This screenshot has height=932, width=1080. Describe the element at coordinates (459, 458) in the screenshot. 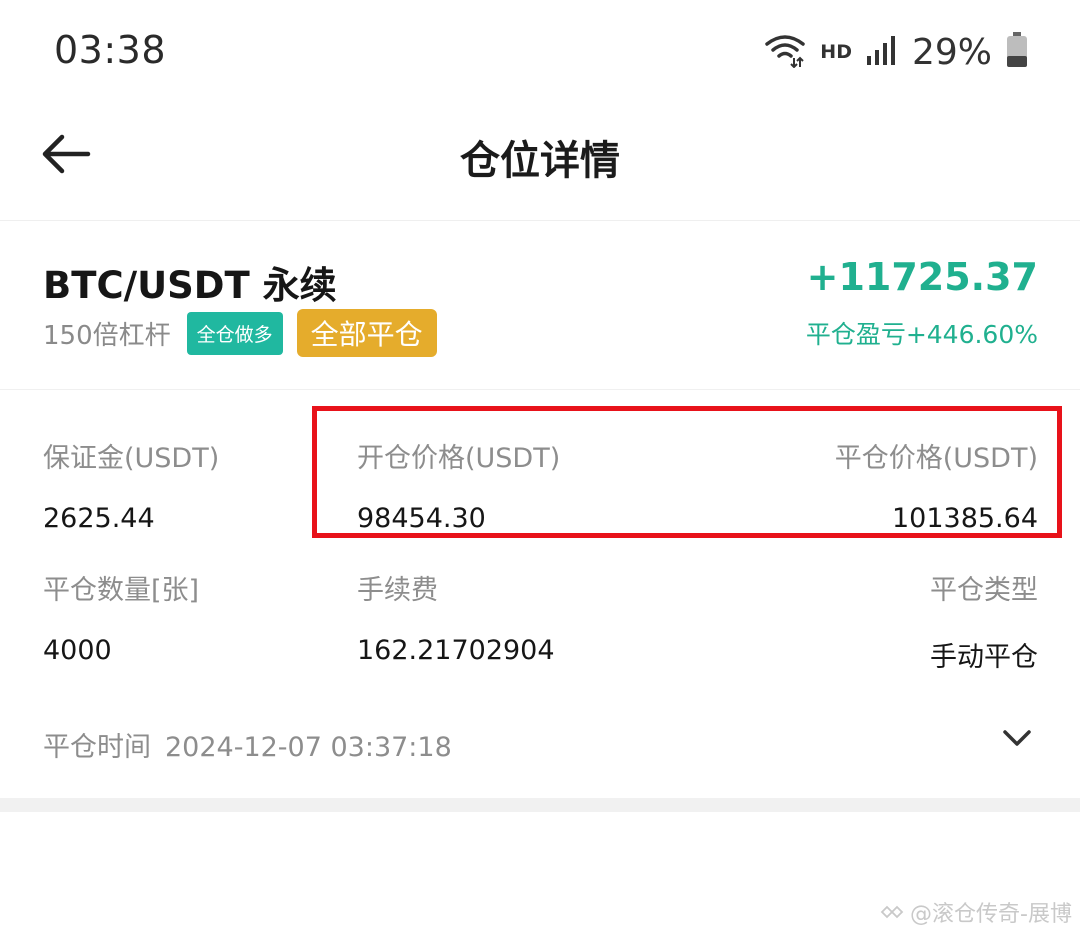

I see `open-price-label: 开仓价格(USDT)` at that location.